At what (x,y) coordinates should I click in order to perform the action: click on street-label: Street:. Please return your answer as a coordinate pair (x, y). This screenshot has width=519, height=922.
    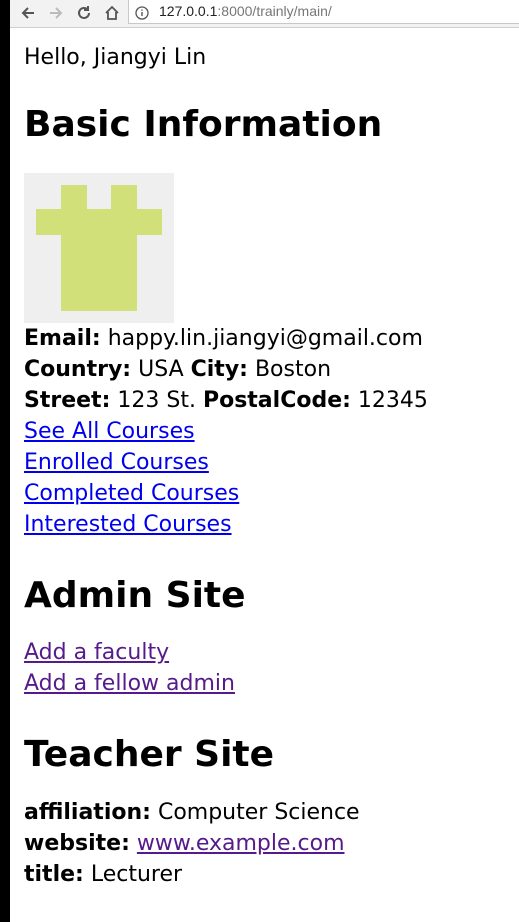
    Looking at the image, I should click on (67, 401).